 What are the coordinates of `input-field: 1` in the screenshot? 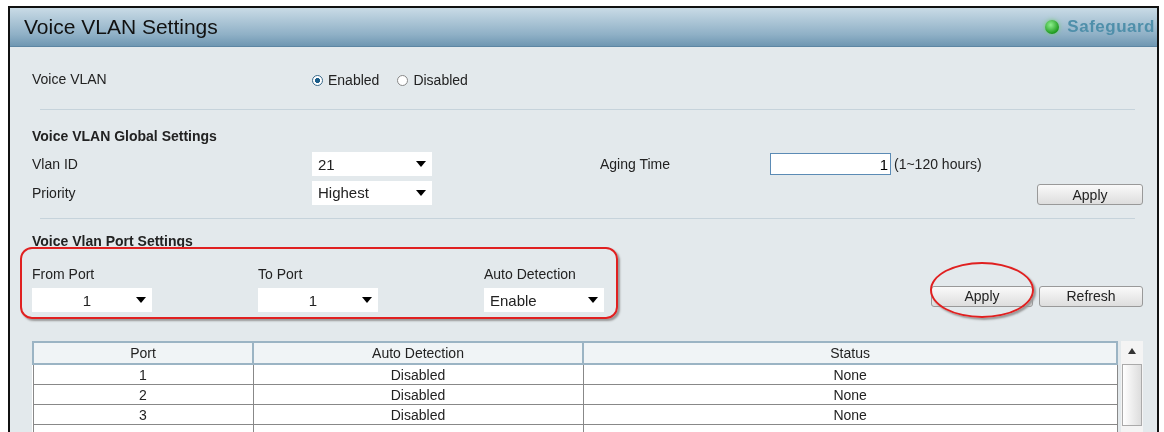 It's located at (830, 164).